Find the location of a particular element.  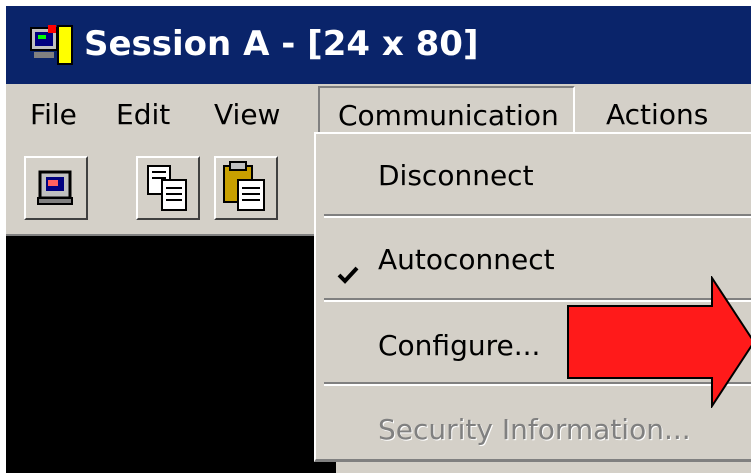

menu-item-disconnect: Disconnect is located at coordinates (533, 176).